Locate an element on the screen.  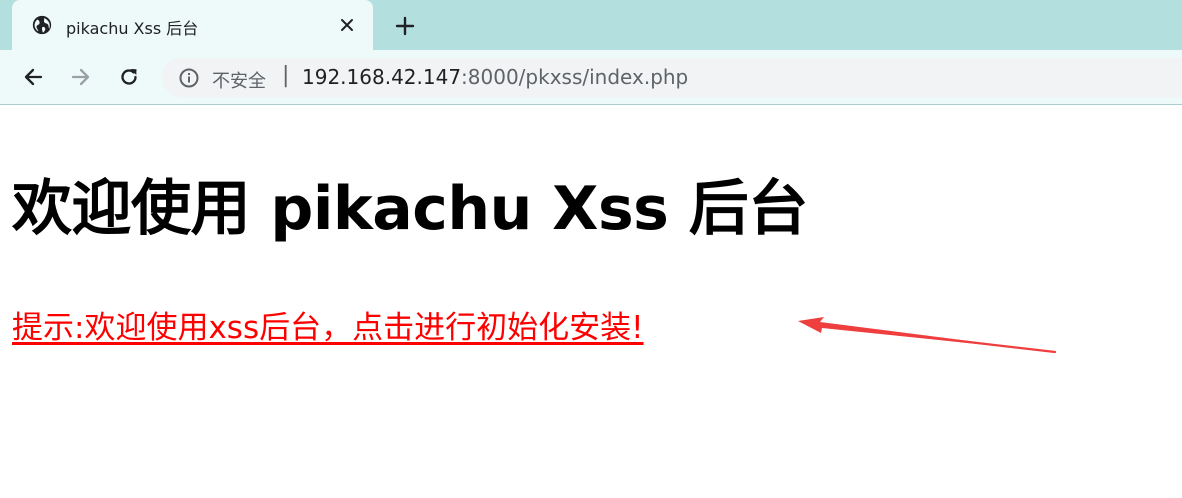
plus-icon is located at coordinates (405, 26).